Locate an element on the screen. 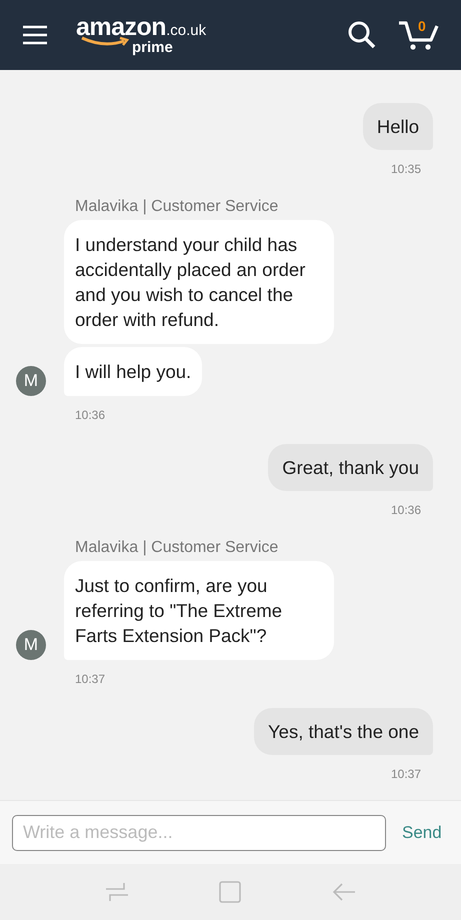 This screenshot has width=461, height=920. cart-button: 0 is located at coordinates (418, 35).